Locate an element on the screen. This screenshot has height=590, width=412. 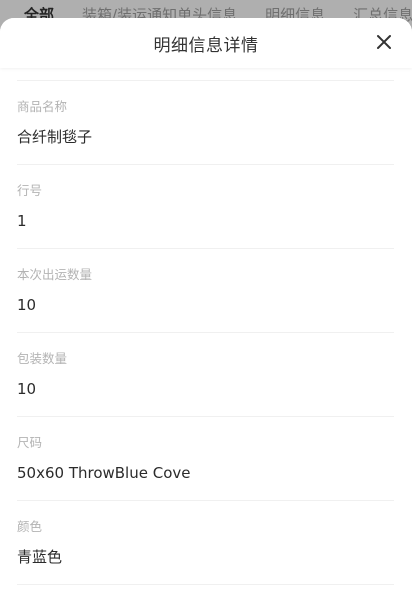
sheet-title: 明细信息详情 is located at coordinates (206, 45).